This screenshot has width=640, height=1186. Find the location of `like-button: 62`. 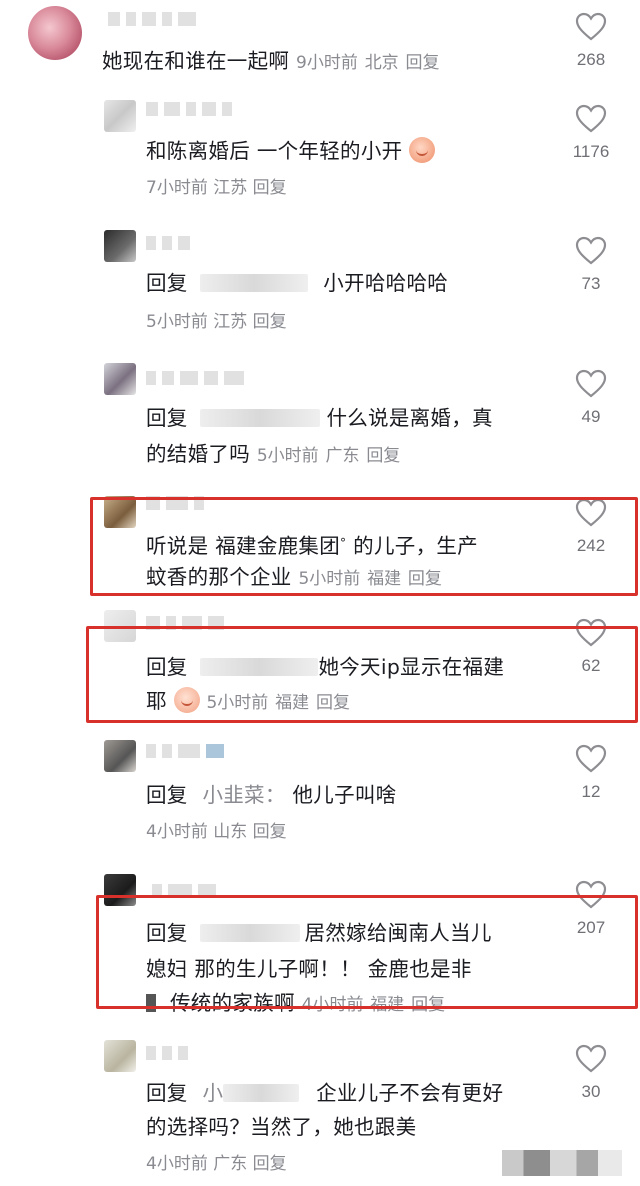

like-button: 62 is located at coordinates (591, 647).